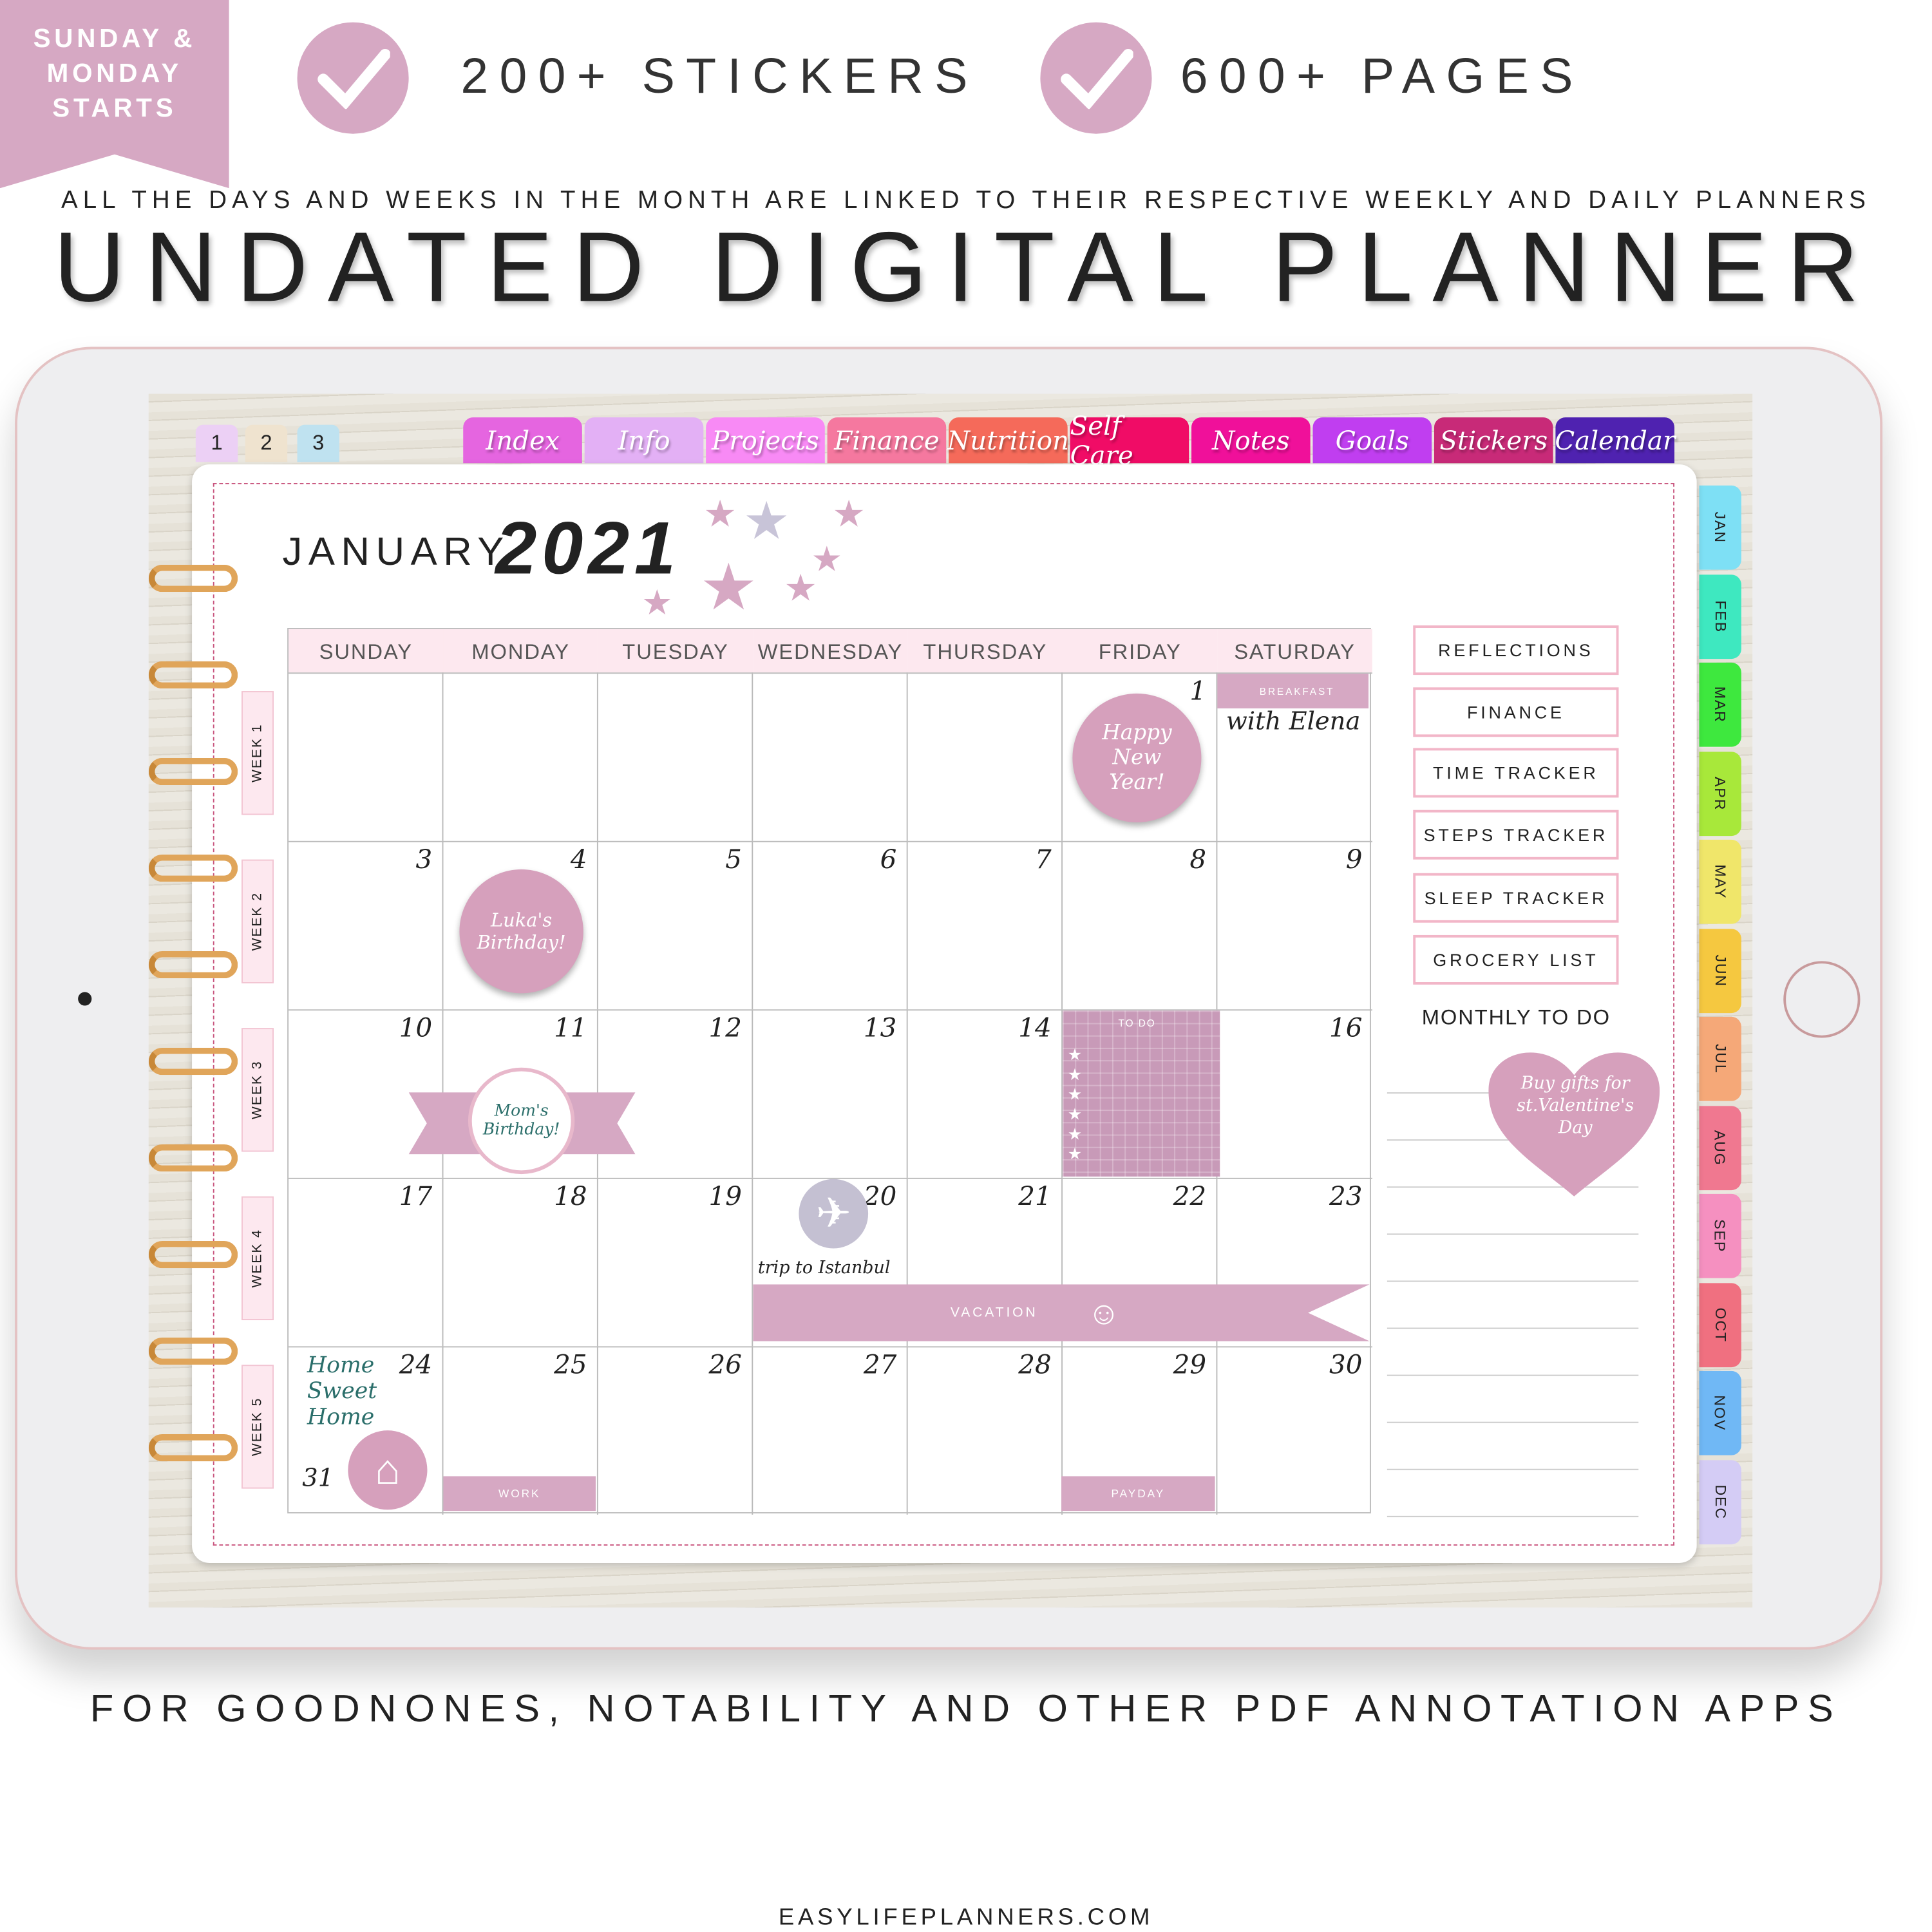  I want to click on breakfast-sticker: BREAKFAST, so click(1293, 691).